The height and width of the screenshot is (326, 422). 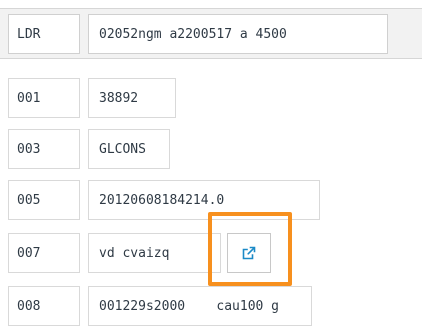 What do you see at coordinates (44, 200) in the screenshot?
I see `field-tag: 005` at bounding box center [44, 200].